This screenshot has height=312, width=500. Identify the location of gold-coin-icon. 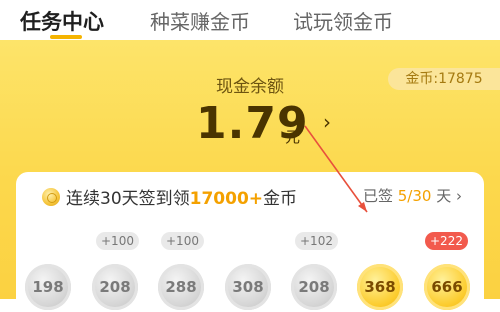
(51, 197).